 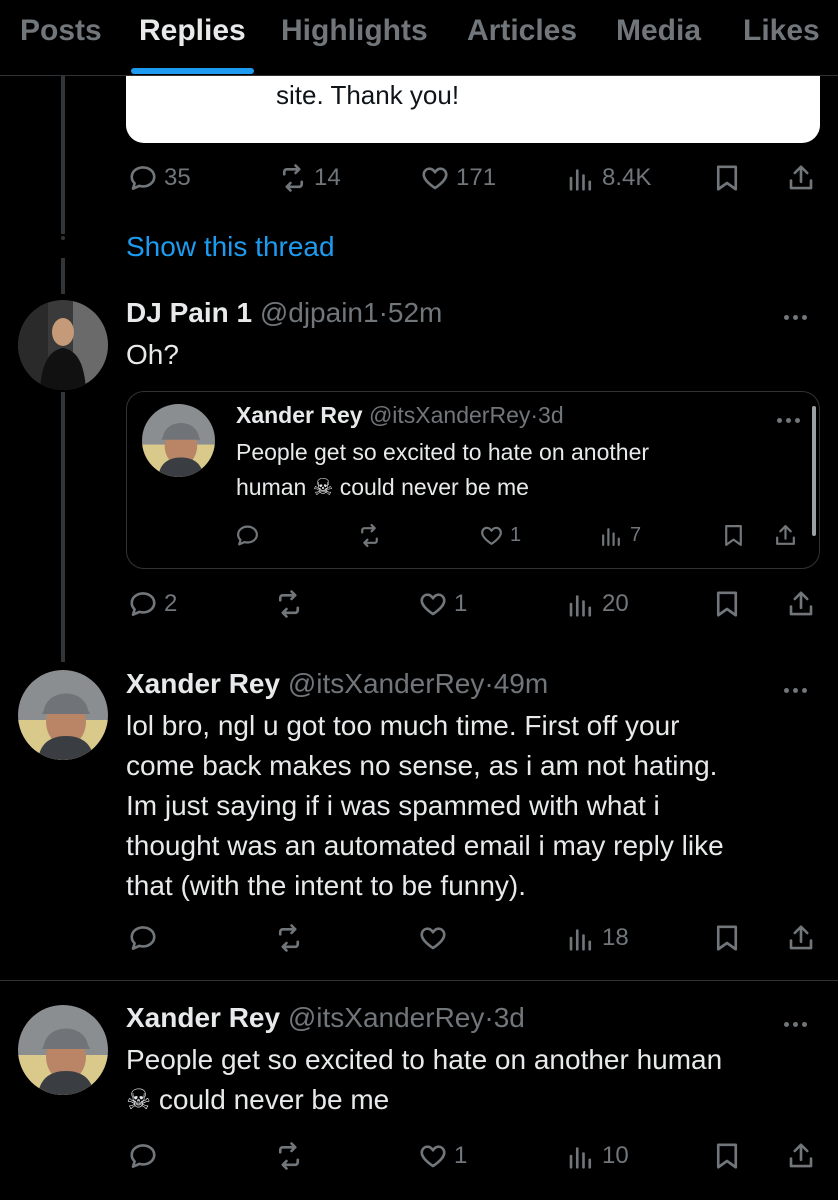 I want to click on repost-button: 14, so click(x=309, y=178).